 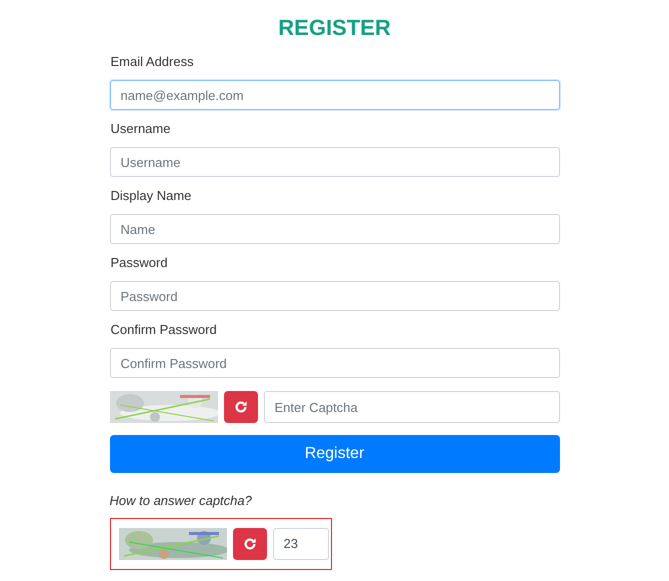 What do you see at coordinates (300, 544) in the screenshot?
I see `answer-field: 23` at bounding box center [300, 544].